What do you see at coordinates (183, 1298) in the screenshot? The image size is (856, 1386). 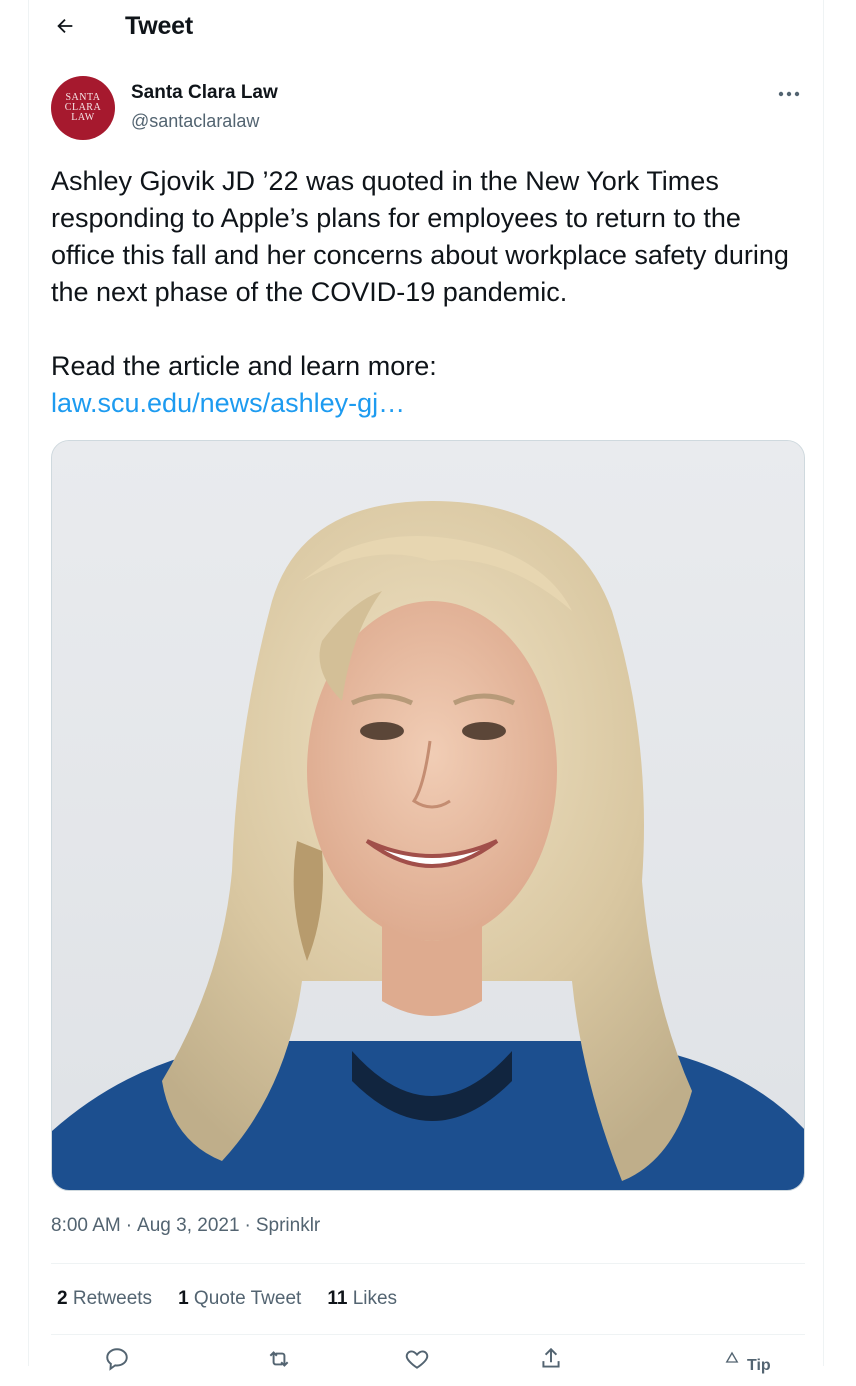 I see `quotes-count: 1` at bounding box center [183, 1298].